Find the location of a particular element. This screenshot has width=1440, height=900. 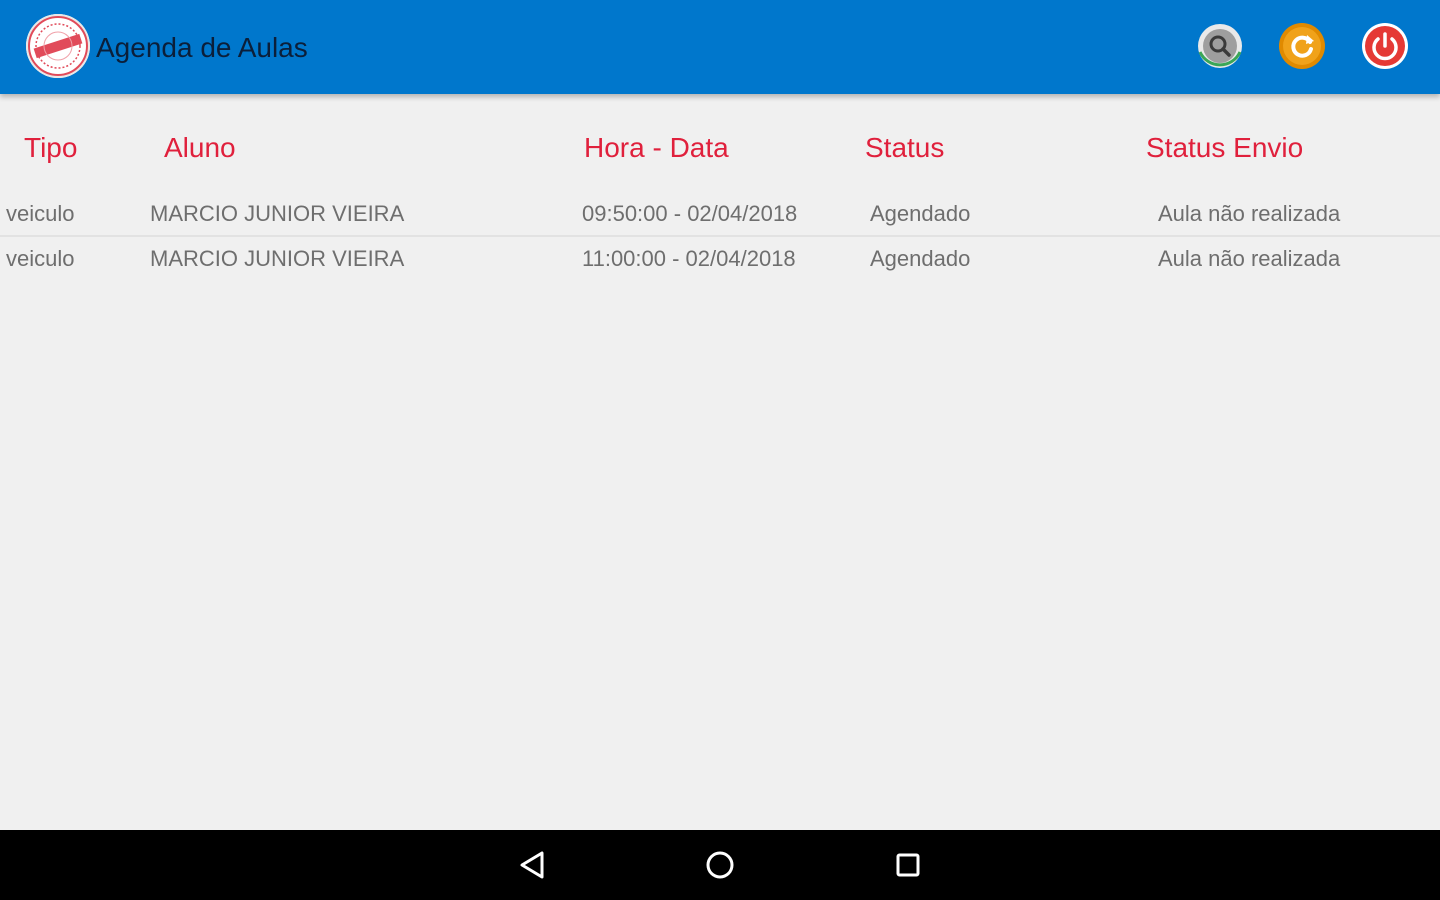

home-circle-icon is located at coordinates (720, 865).